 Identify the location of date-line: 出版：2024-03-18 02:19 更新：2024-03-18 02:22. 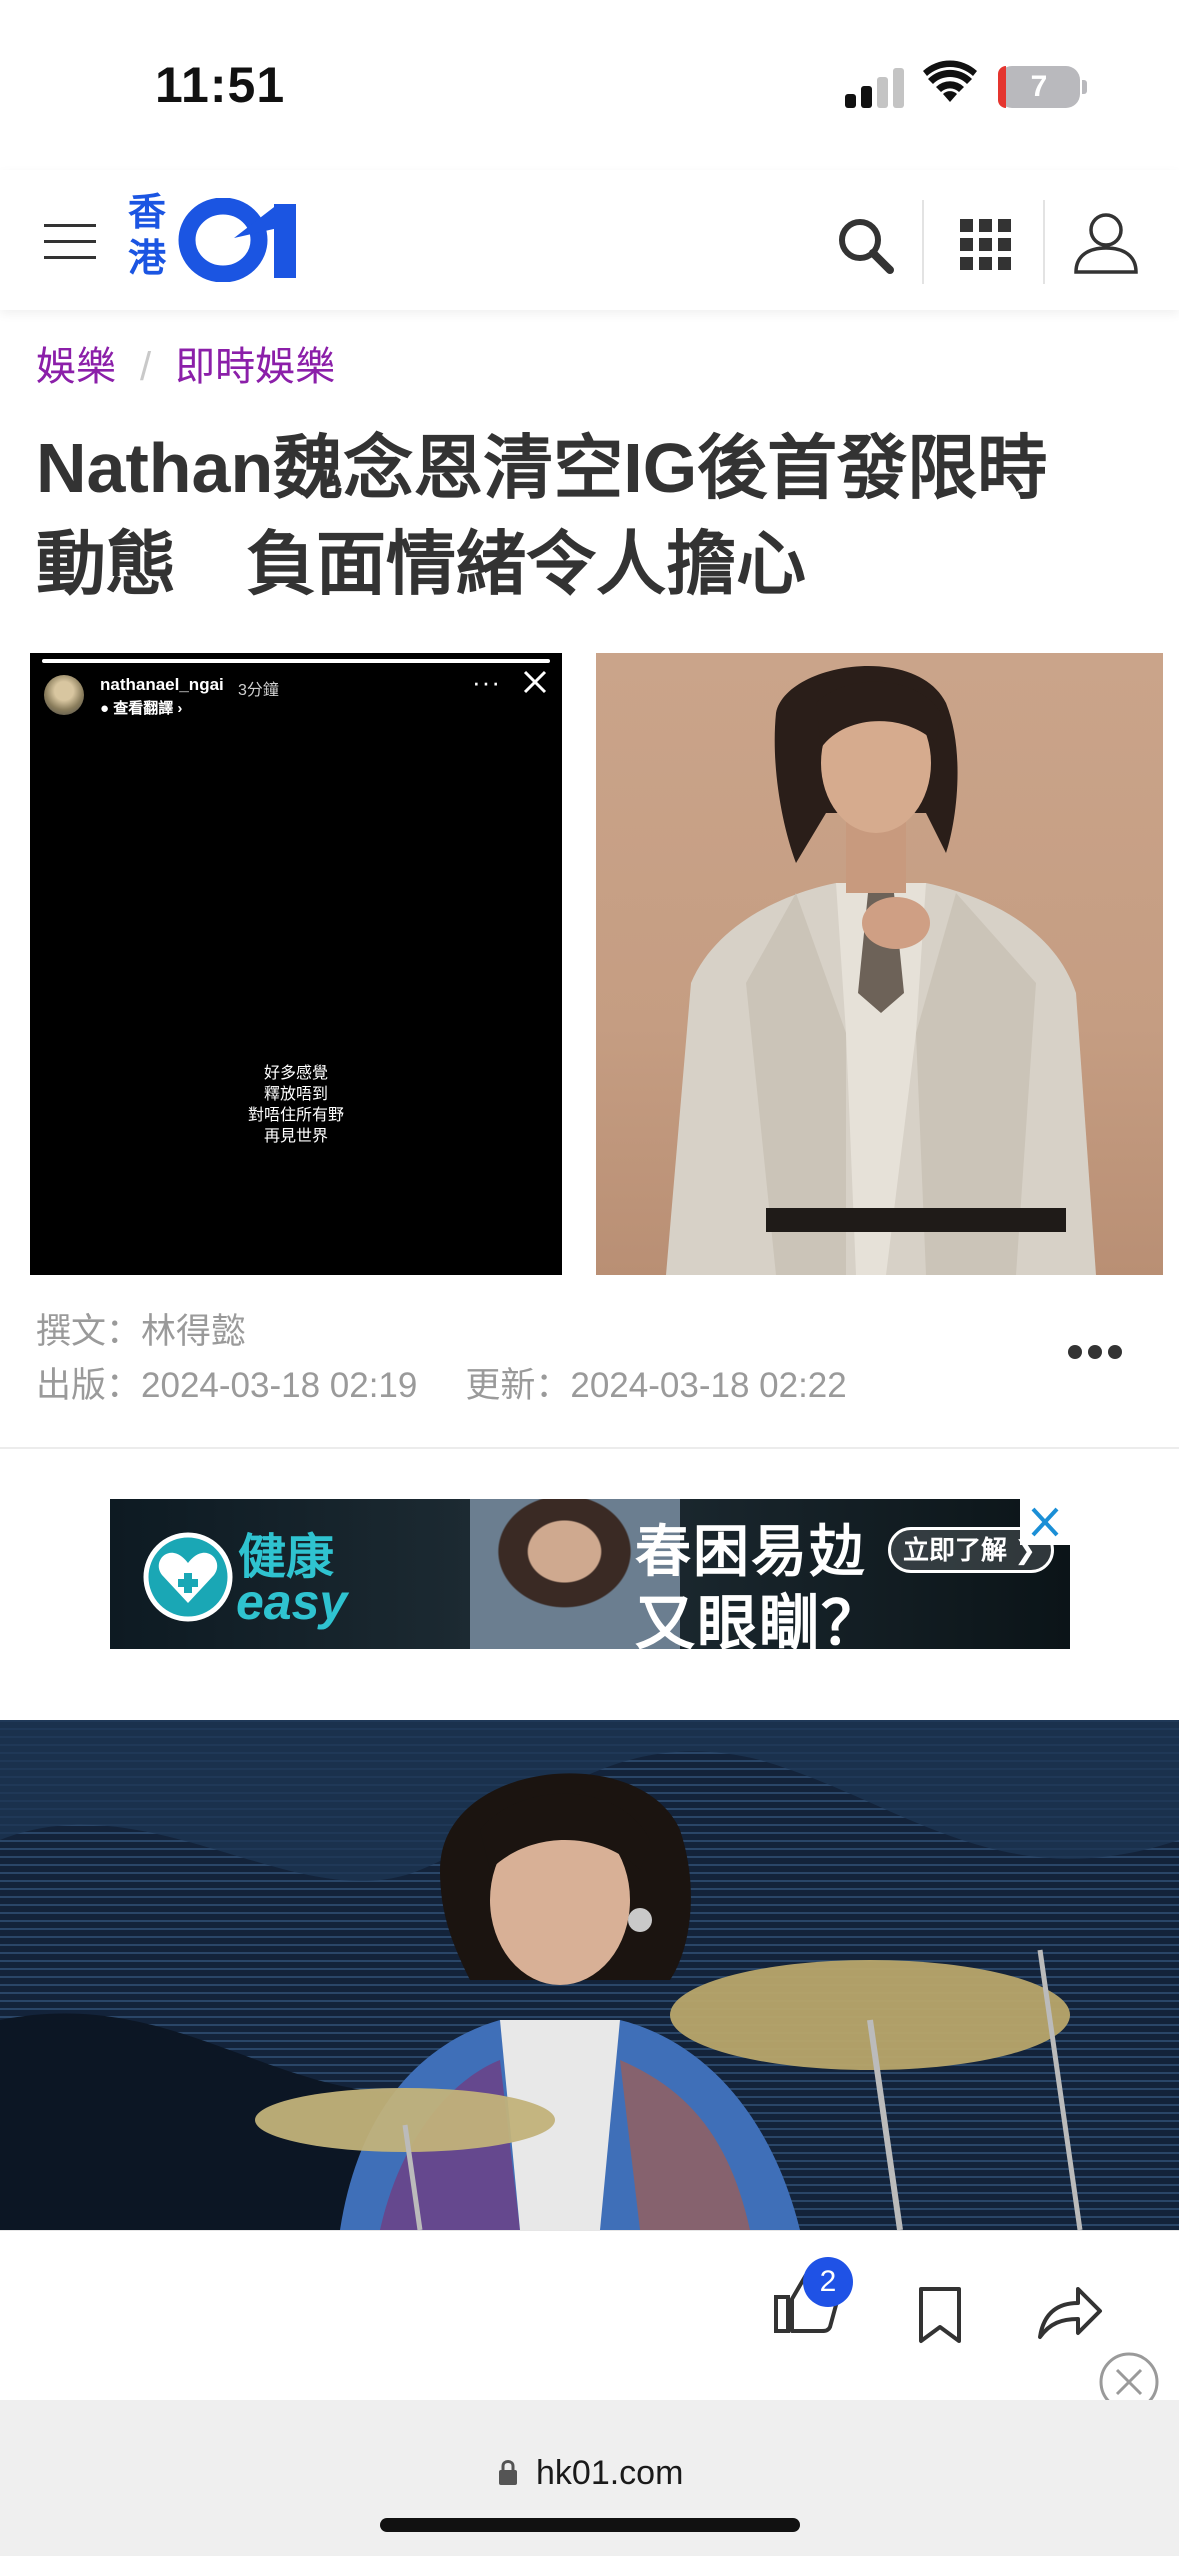
(441, 1386).